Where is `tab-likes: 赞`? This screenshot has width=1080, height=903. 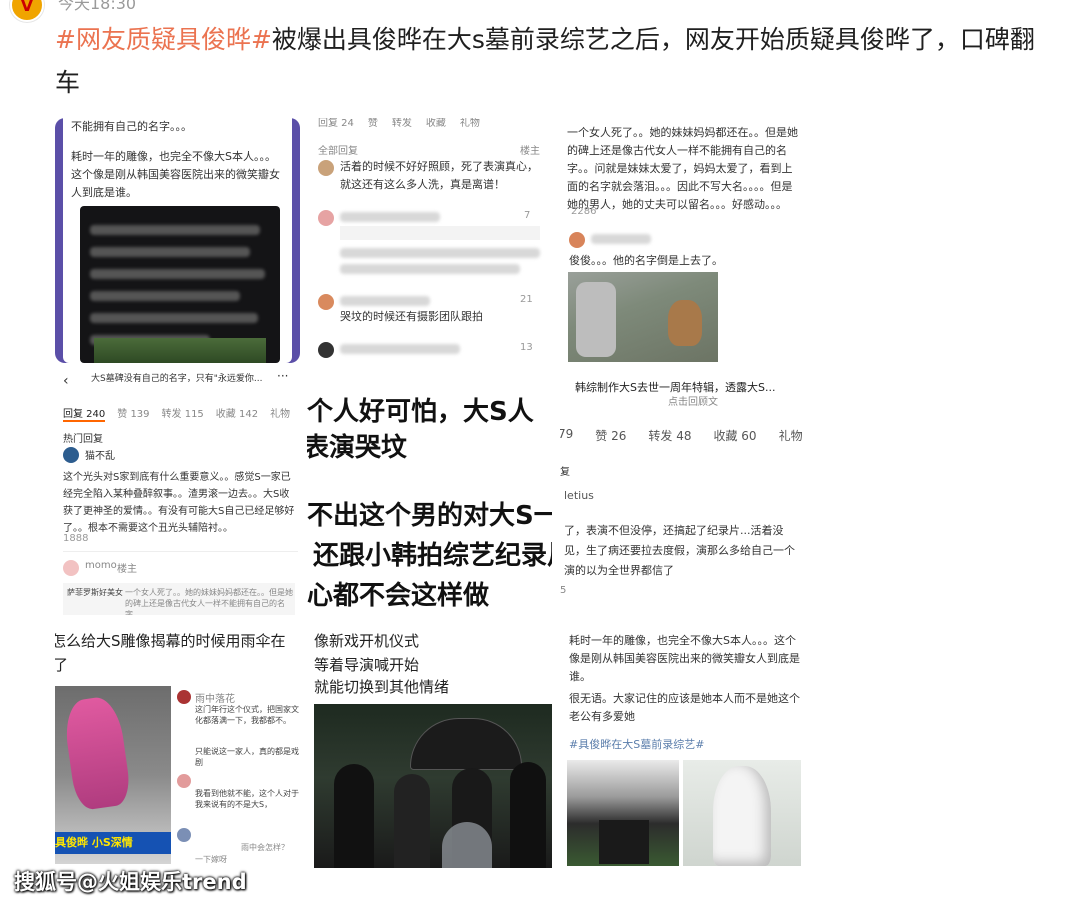
tab-likes: 赞 is located at coordinates (373, 123).